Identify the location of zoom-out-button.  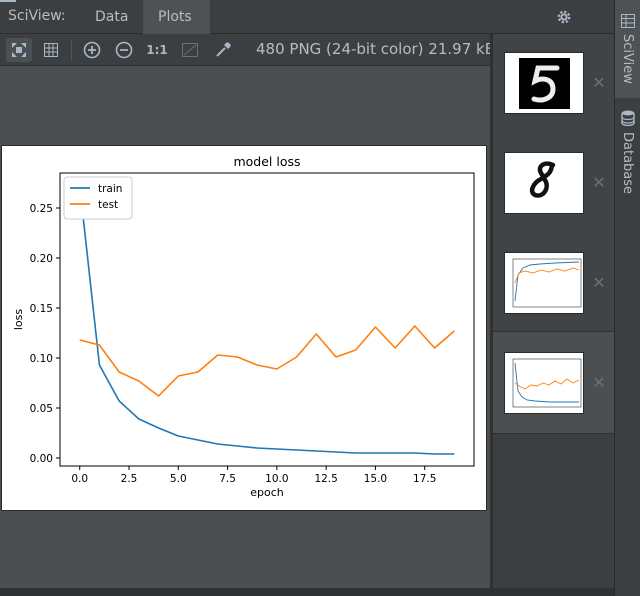
(124, 50).